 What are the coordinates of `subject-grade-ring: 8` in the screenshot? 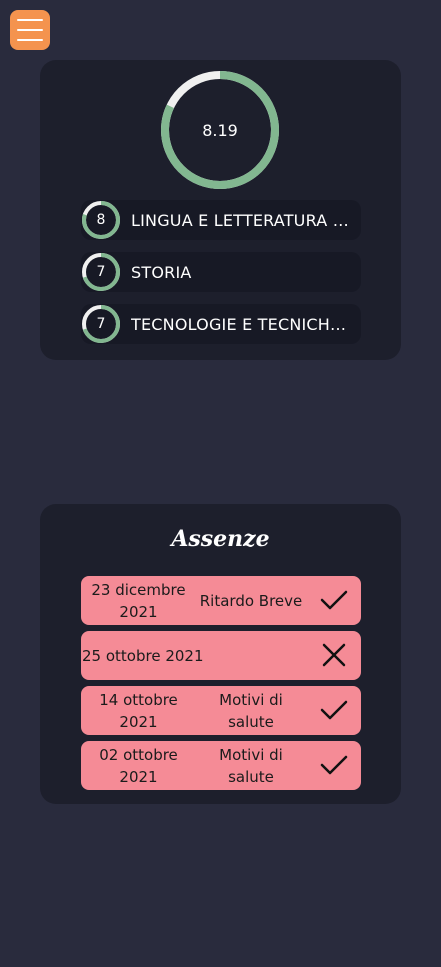 It's located at (101, 220).